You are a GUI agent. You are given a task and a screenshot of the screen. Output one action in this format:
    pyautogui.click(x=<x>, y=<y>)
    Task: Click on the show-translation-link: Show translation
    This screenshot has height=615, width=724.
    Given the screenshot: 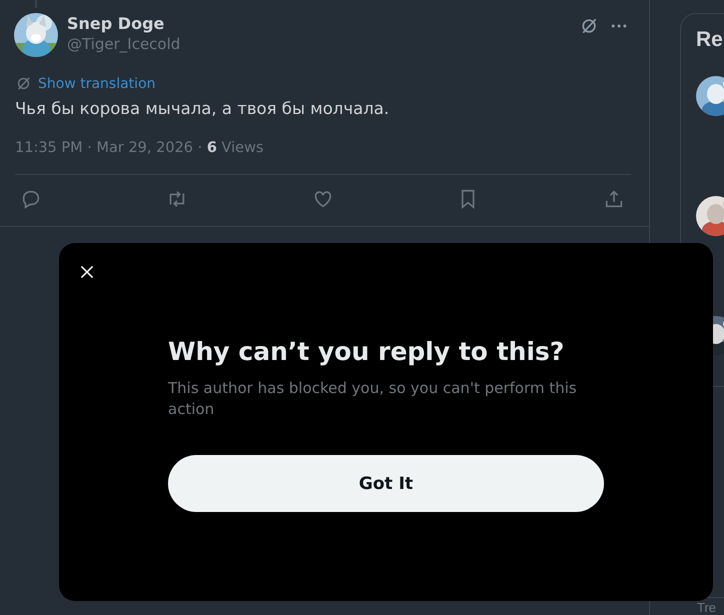 What is the action you would take?
    pyautogui.click(x=97, y=84)
    